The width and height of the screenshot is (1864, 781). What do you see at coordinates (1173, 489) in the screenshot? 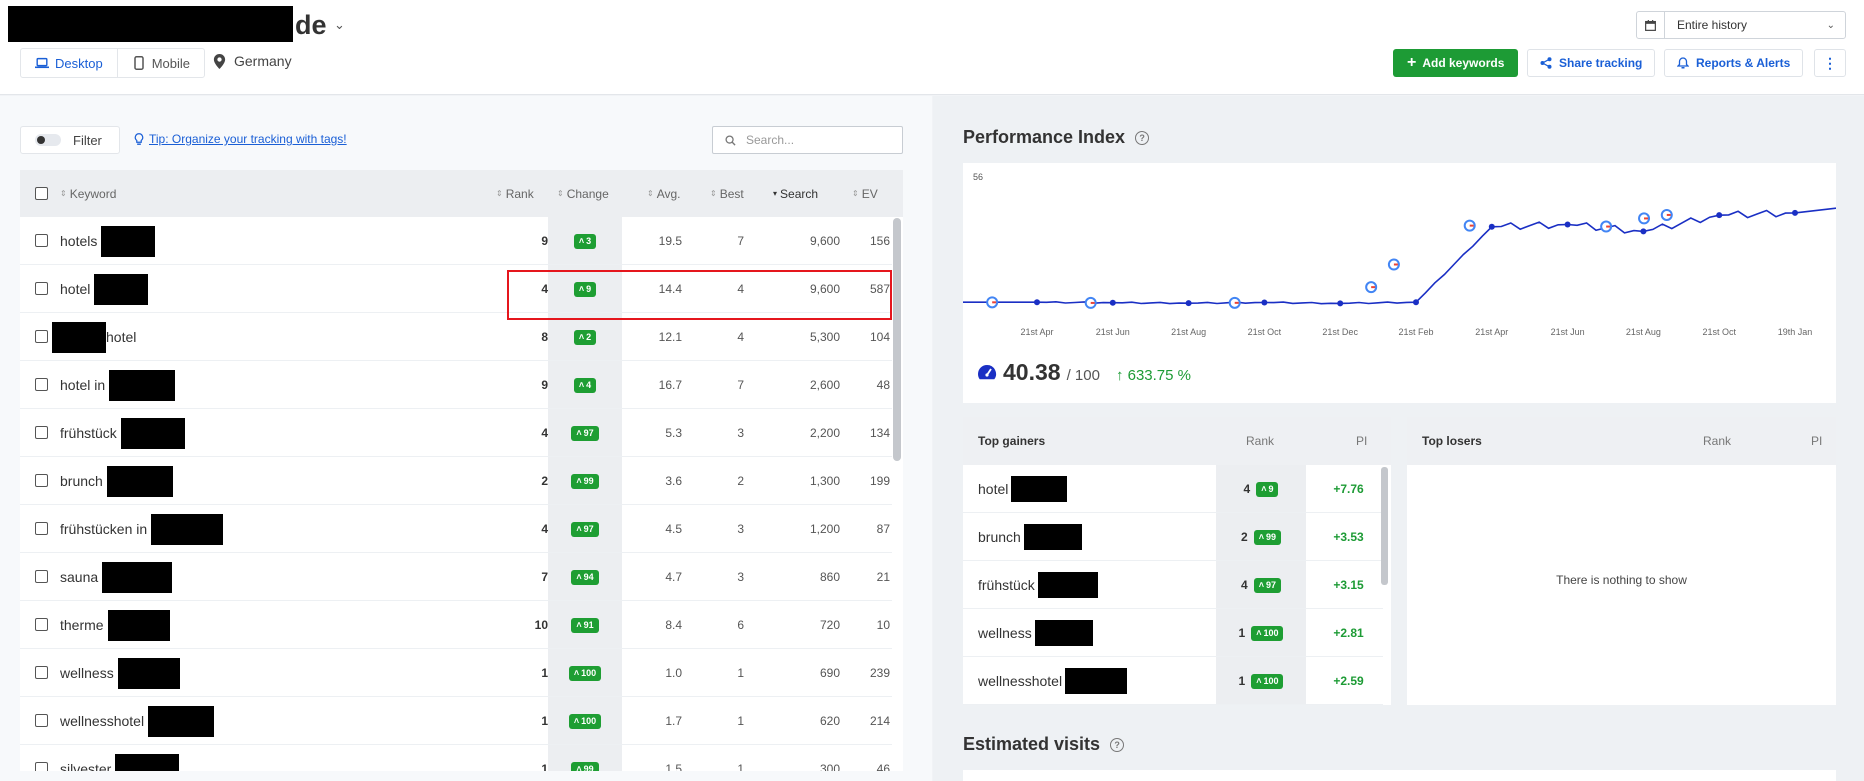
I see `gainer-row: hotel 4 ˄ 9 +7.76` at bounding box center [1173, 489].